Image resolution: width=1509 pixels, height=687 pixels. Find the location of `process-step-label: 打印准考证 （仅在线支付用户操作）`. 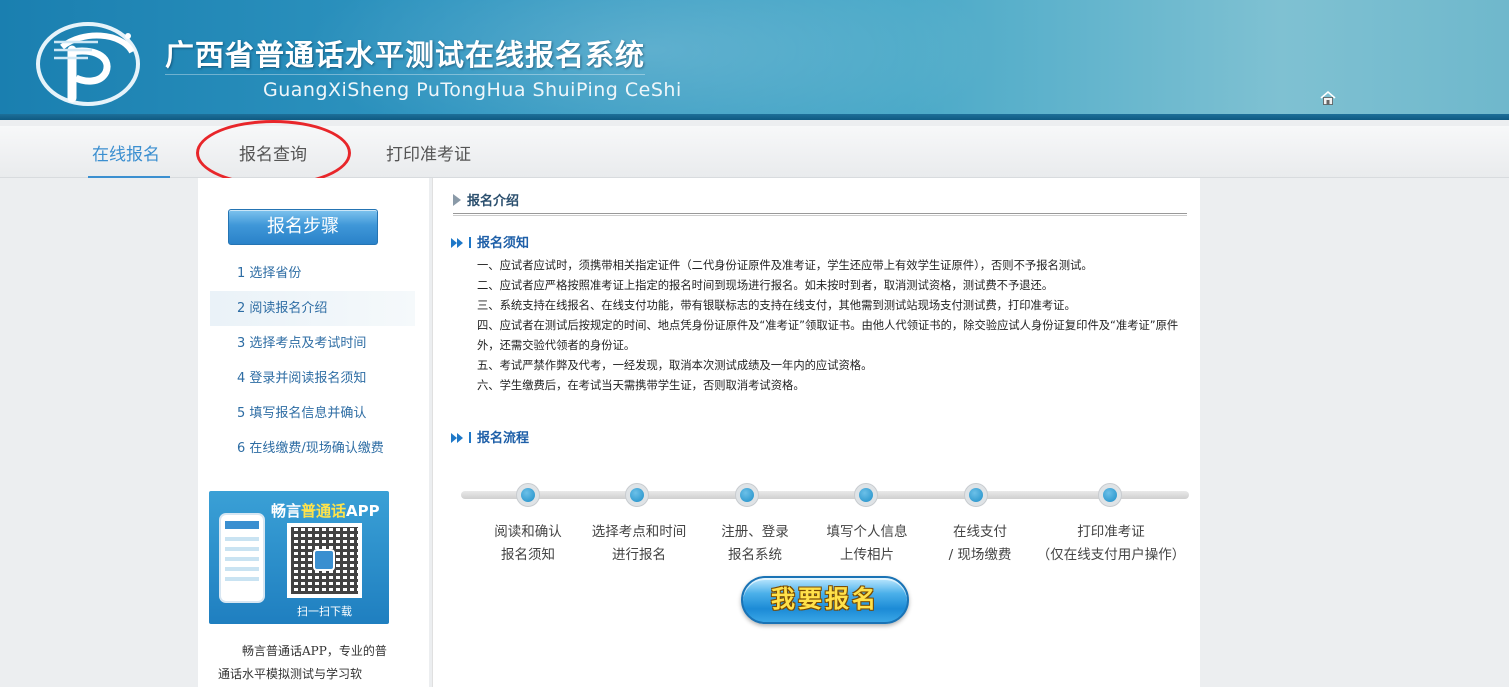

process-step-label: 打印准考证 （仅在线支付用户操作） is located at coordinates (1111, 543).